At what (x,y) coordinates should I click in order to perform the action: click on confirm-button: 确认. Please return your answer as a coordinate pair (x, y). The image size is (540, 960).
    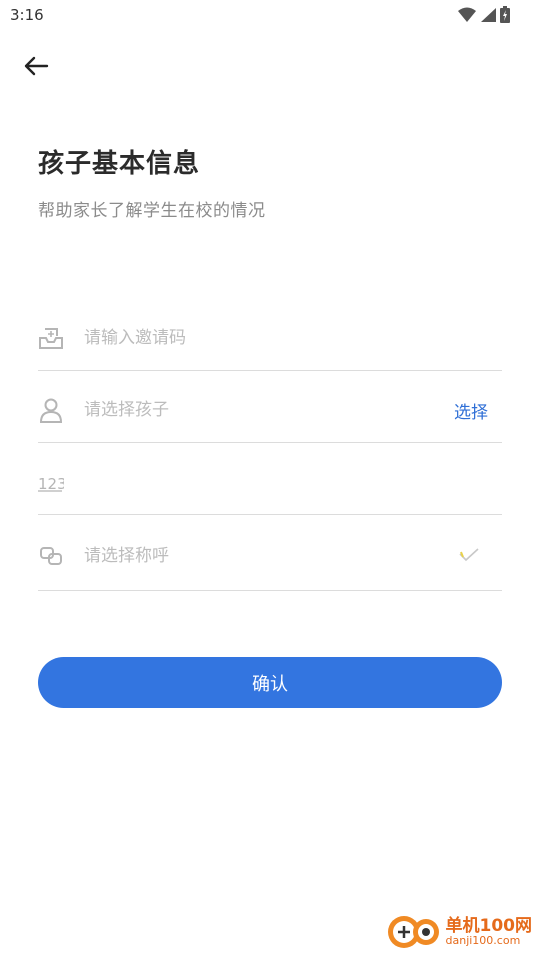
    Looking at the image, I should click on (270, 682).